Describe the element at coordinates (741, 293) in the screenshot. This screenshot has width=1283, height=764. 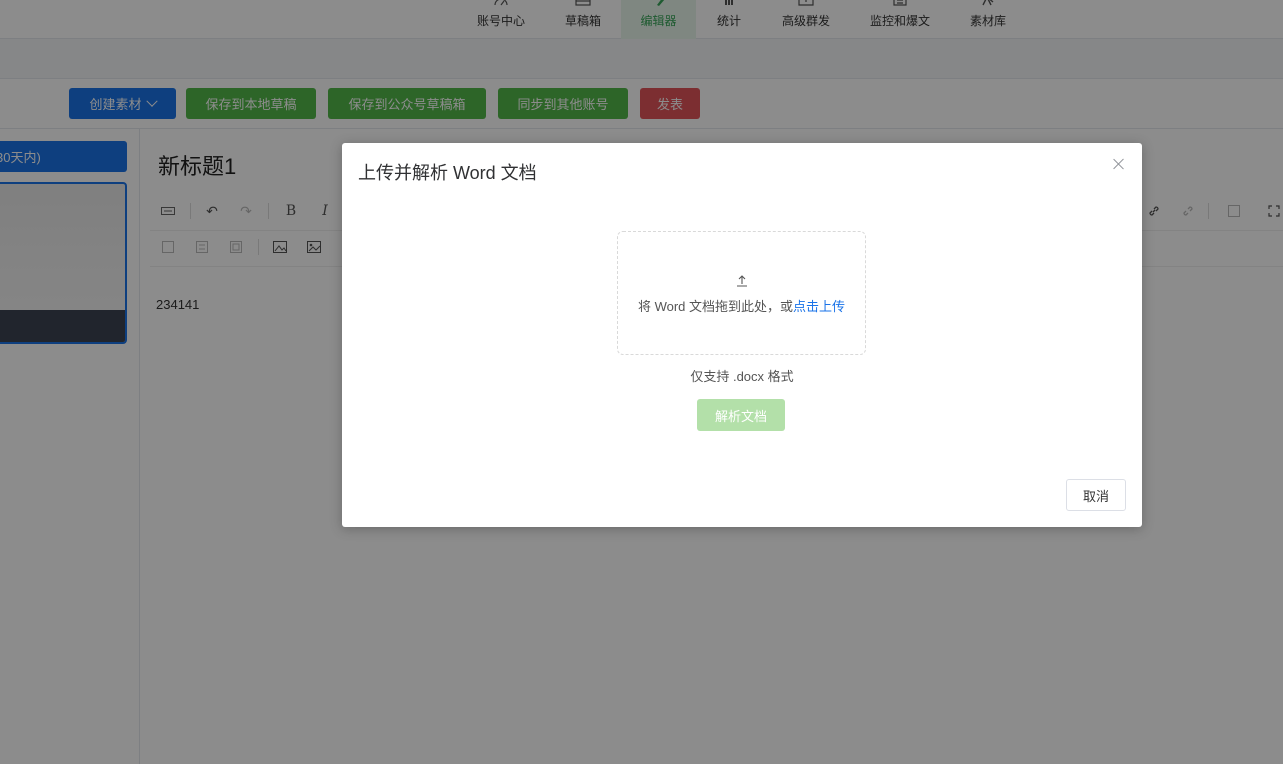
I see `upload-dropzone: 将 Word 文档拖到此处，或点击上传` at that location.